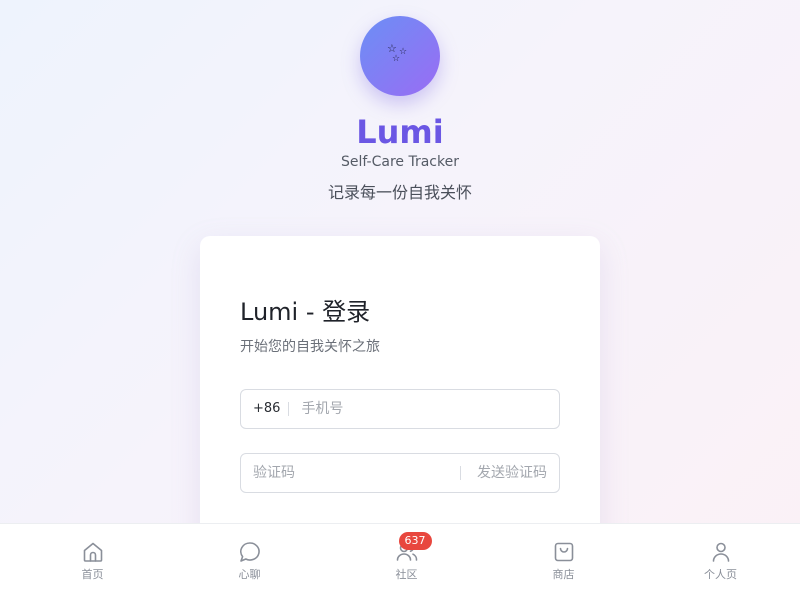 The width and height of the screenshot is (800, 600). Describe the element at coordinates (265, 409) in the screenshot. I see `country-code-prefix: +86` at that location.